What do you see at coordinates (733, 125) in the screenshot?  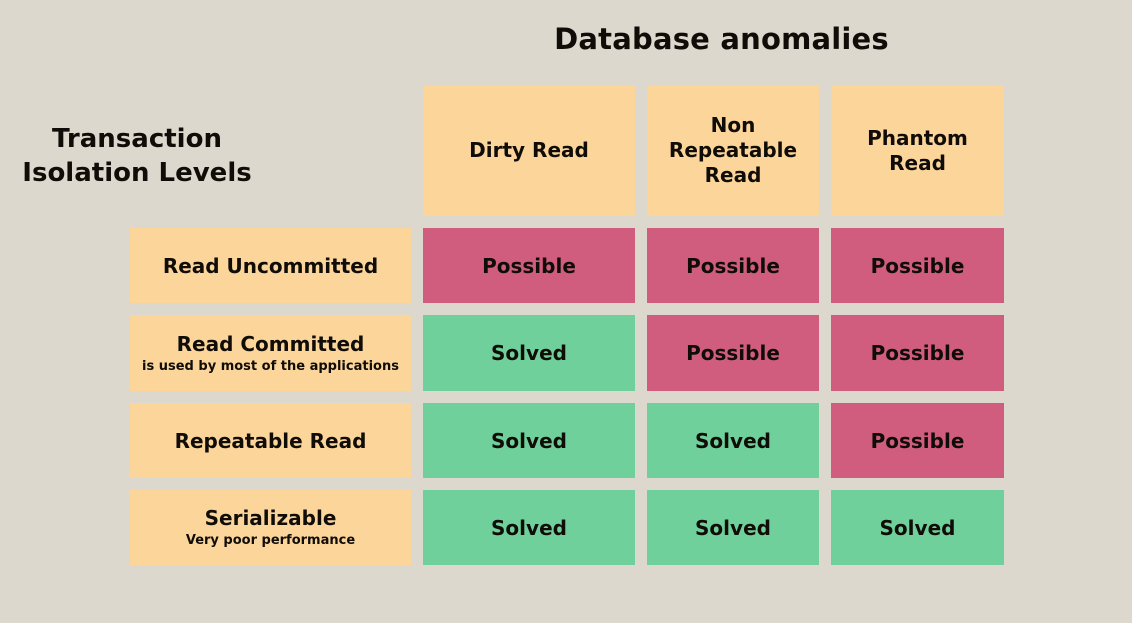 I see `column-header-non-repeatable-read-line-1: Non` at bounding box center [733, 125].